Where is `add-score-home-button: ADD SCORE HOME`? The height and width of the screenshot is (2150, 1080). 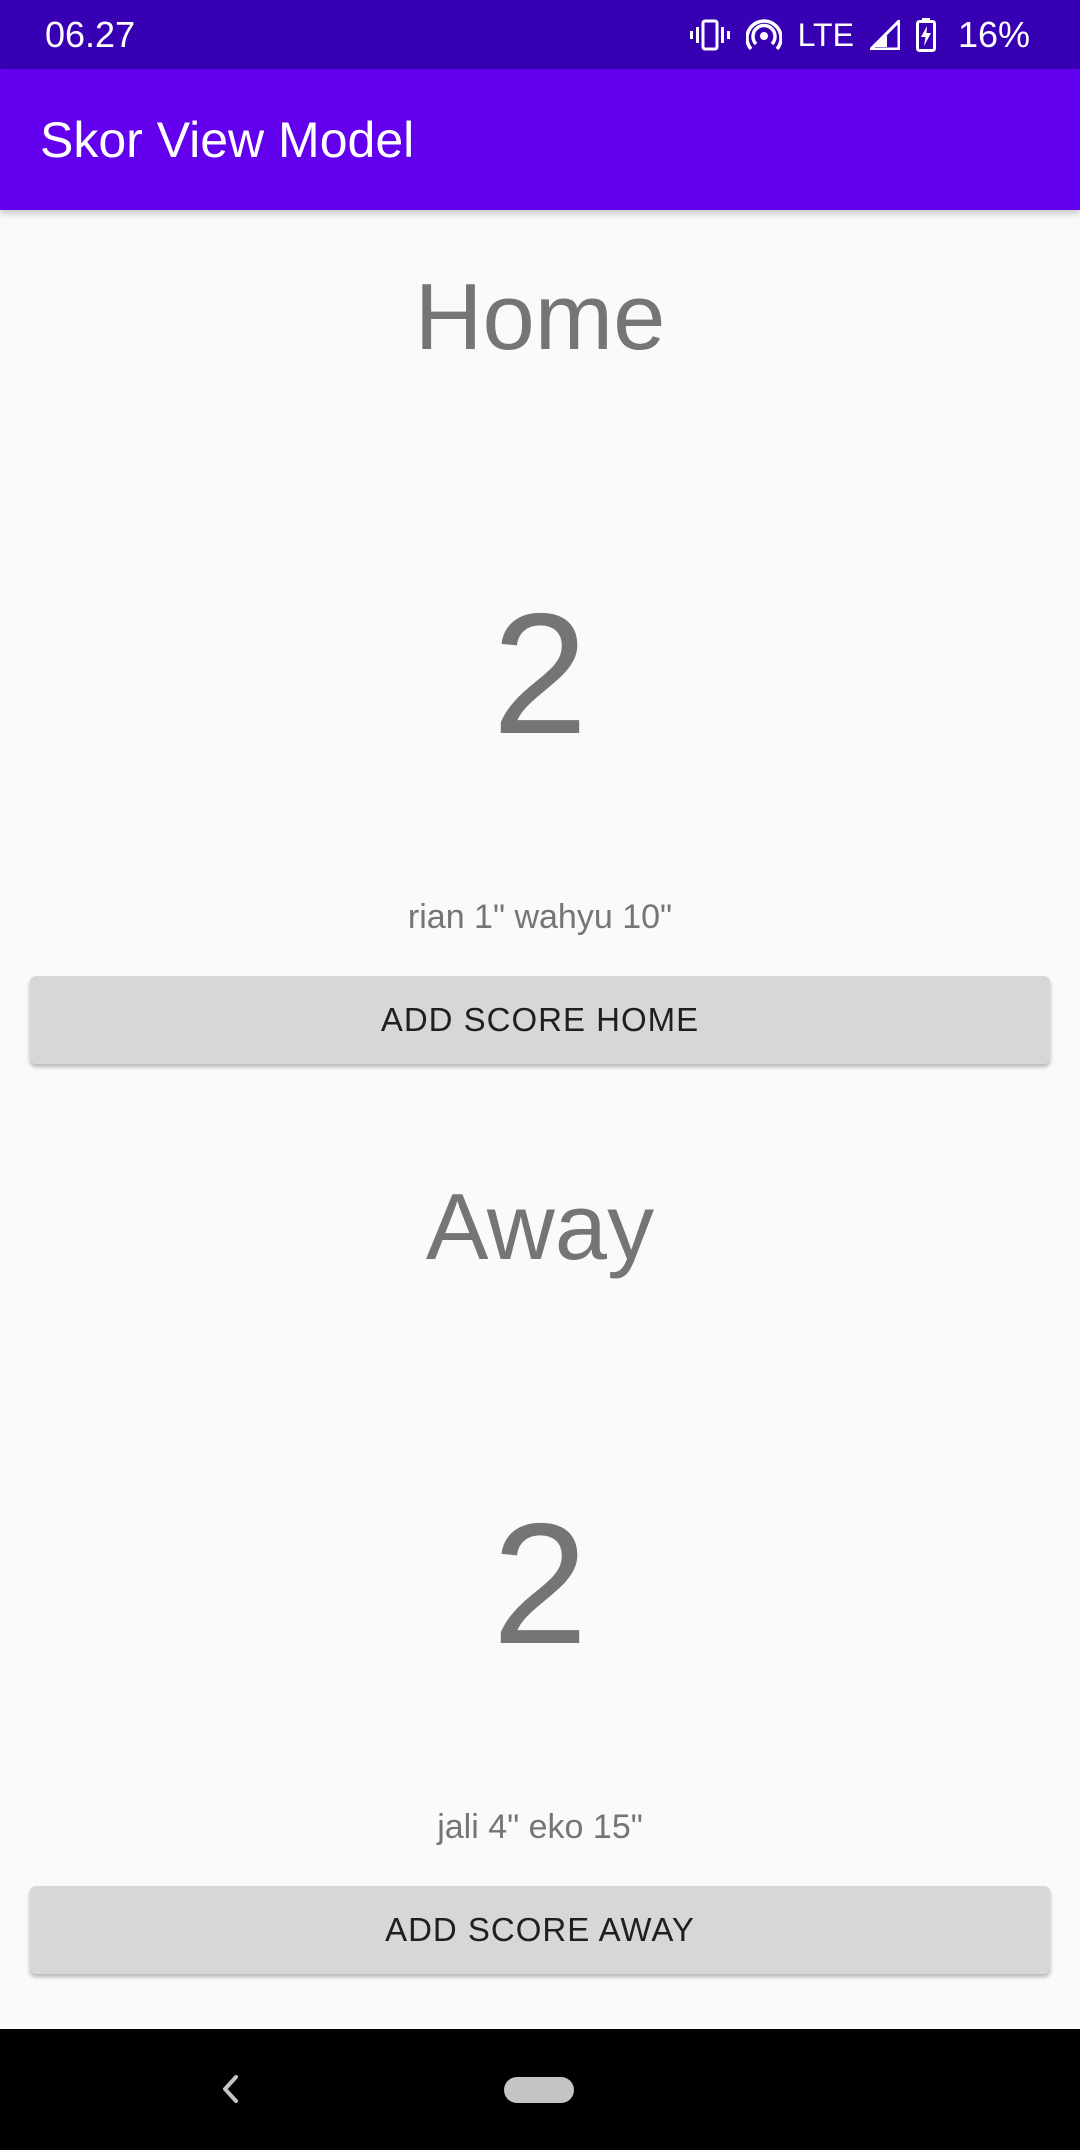
add-score-home-button: ADD SCORE HOME is located at coordinates (540, 1020).